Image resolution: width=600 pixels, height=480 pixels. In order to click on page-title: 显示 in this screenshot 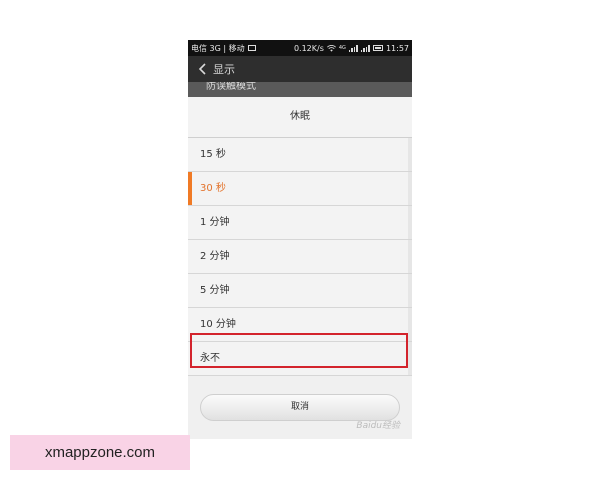, I will do `click(224, 69)`.